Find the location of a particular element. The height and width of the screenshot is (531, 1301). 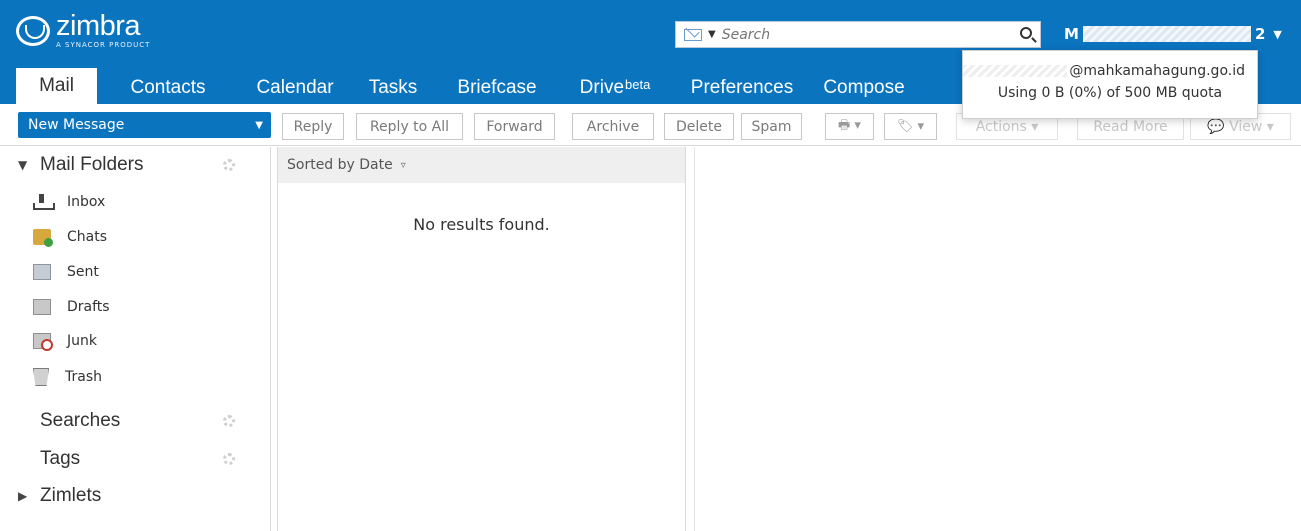

search-box: ▼ is located at coordinates (858, 34).